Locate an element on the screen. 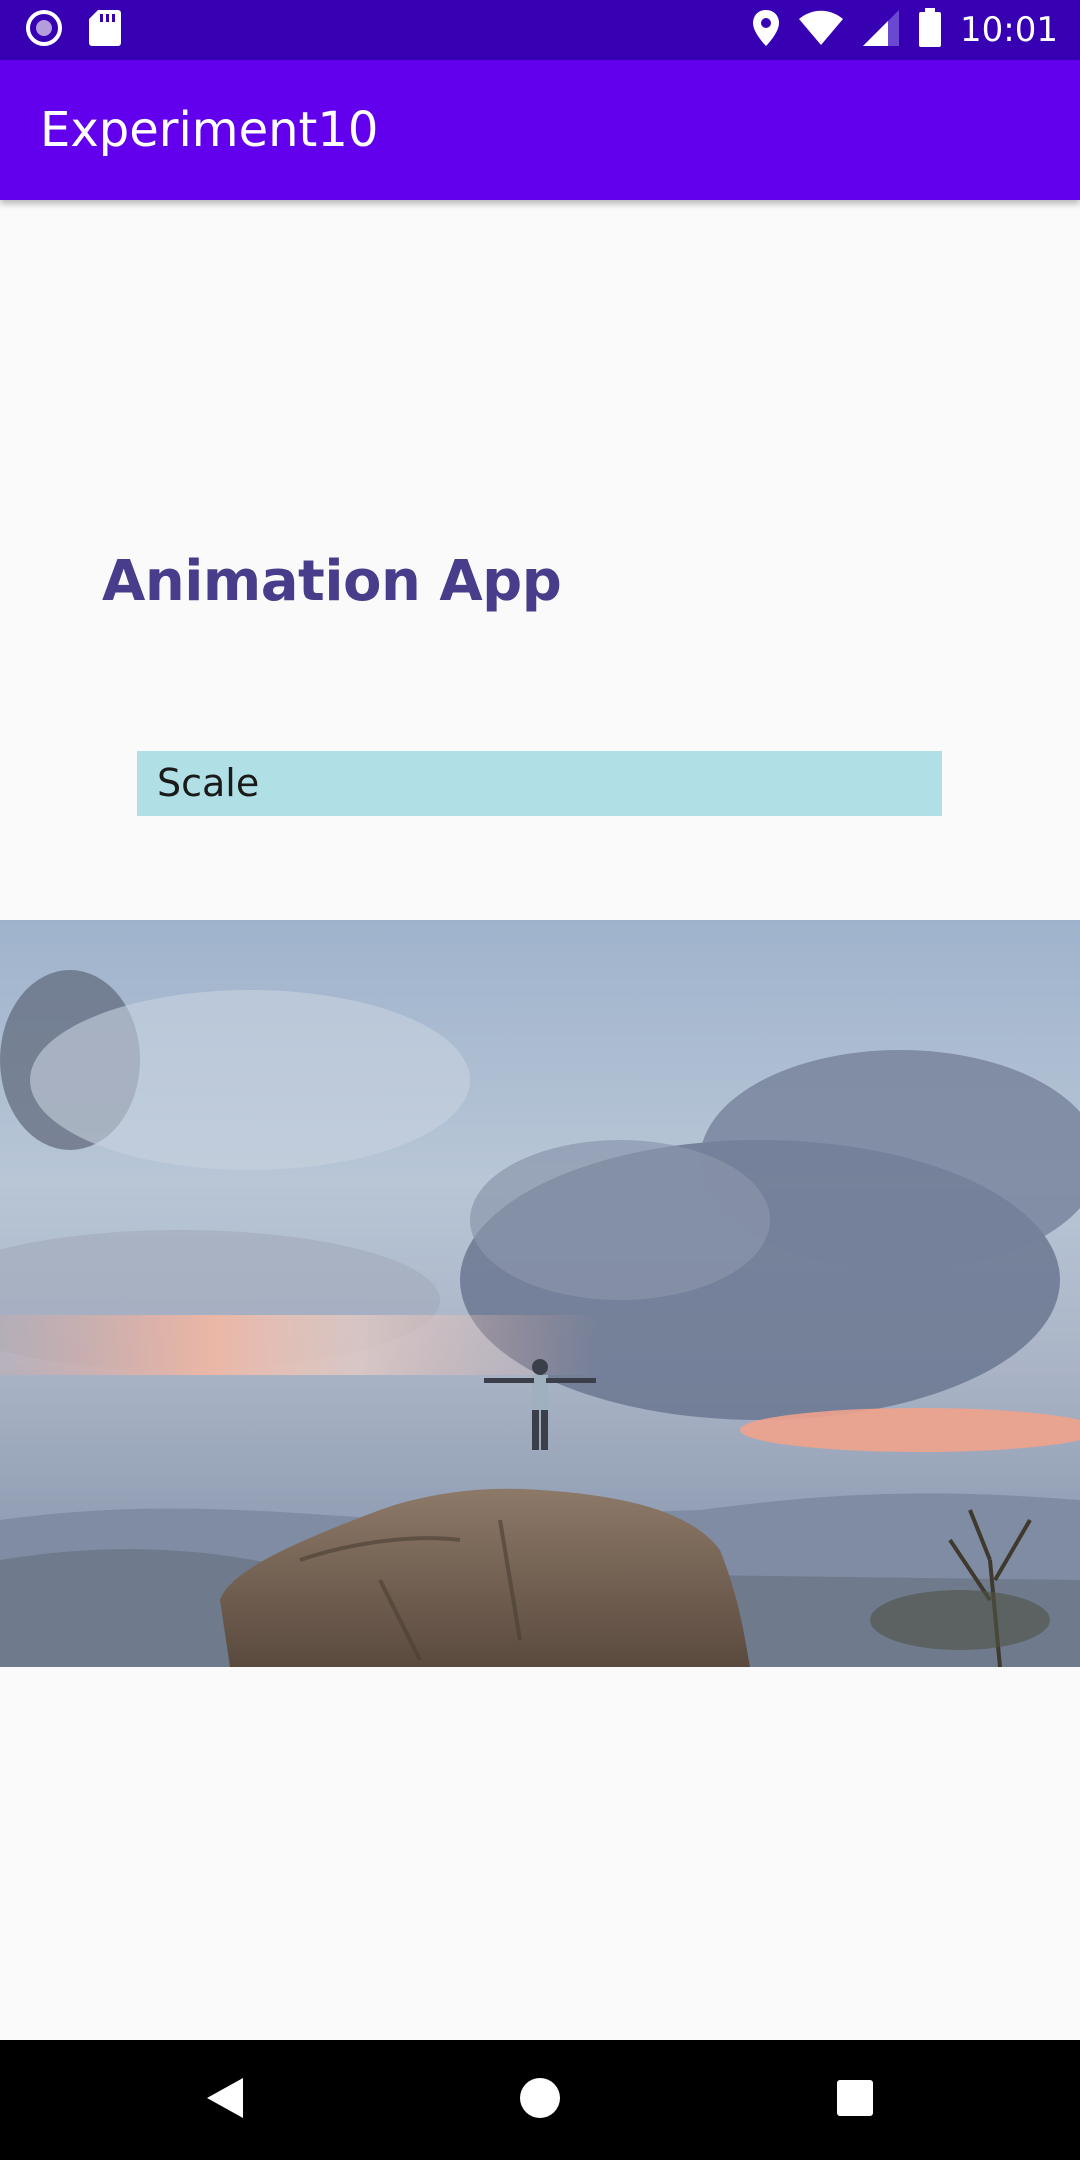 This screenshot has width=1080, height=2160. status-time: 10:01 is located at coordinates (1009, 30).